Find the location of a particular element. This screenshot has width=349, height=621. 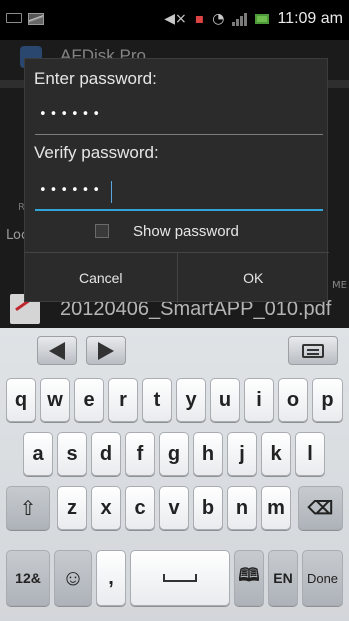

notification-icon: ▪ is located at coordinates (199, 19).